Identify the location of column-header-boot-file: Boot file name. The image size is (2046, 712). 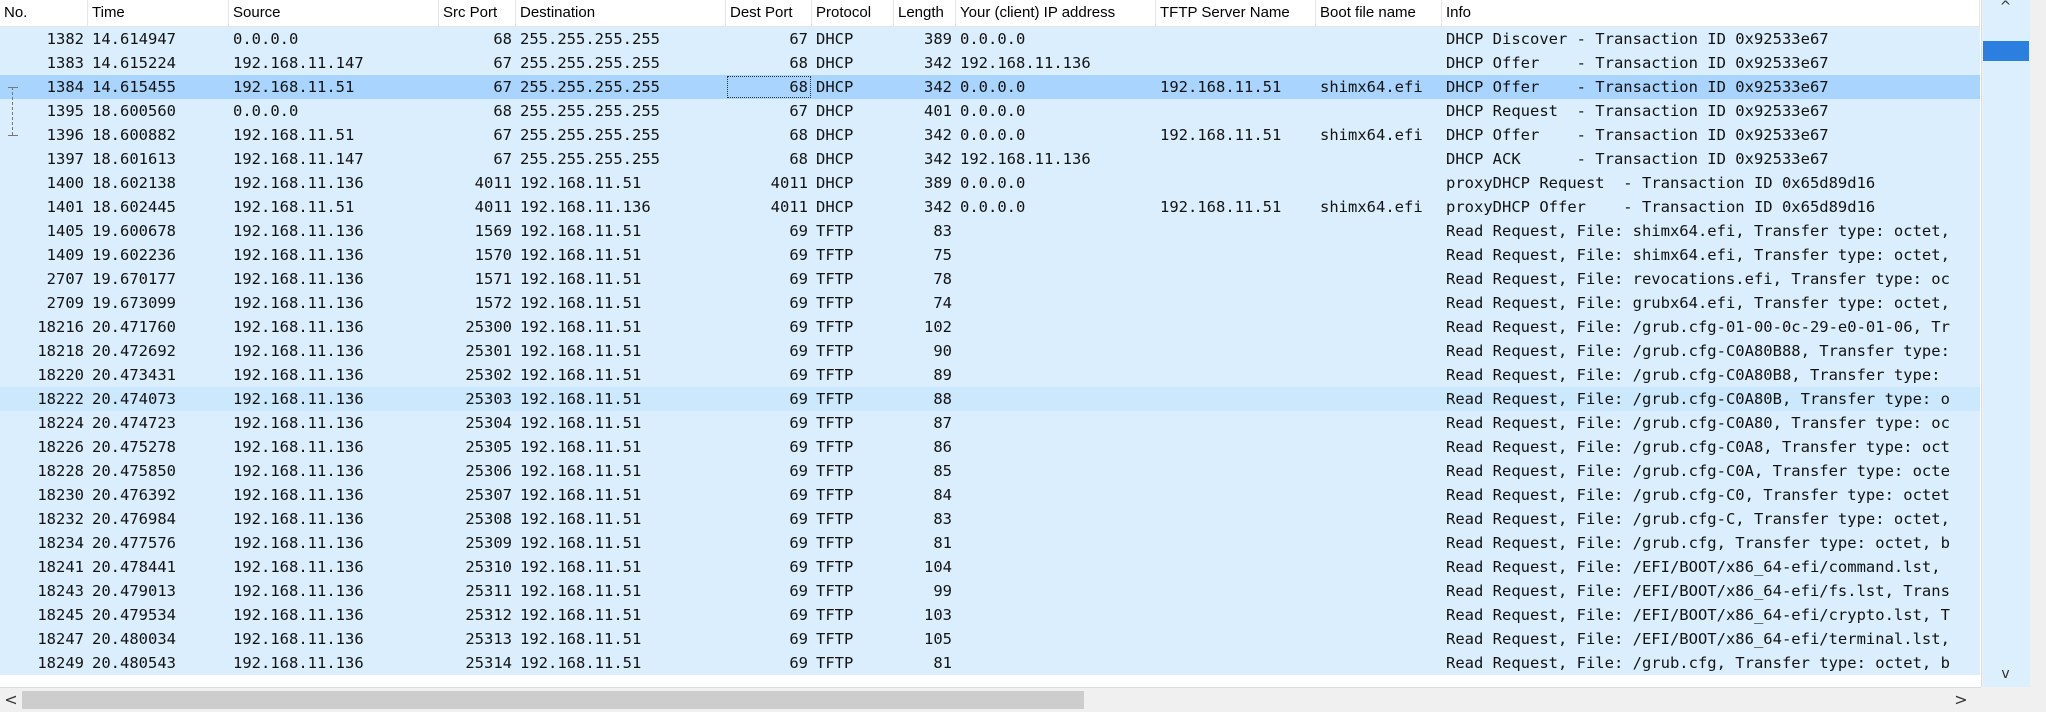
(1379, 13).